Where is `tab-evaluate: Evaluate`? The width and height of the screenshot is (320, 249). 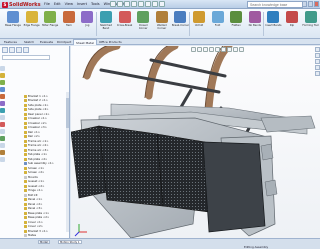 tab-evaluate: Evaluate is located at coordinates (46, 42).